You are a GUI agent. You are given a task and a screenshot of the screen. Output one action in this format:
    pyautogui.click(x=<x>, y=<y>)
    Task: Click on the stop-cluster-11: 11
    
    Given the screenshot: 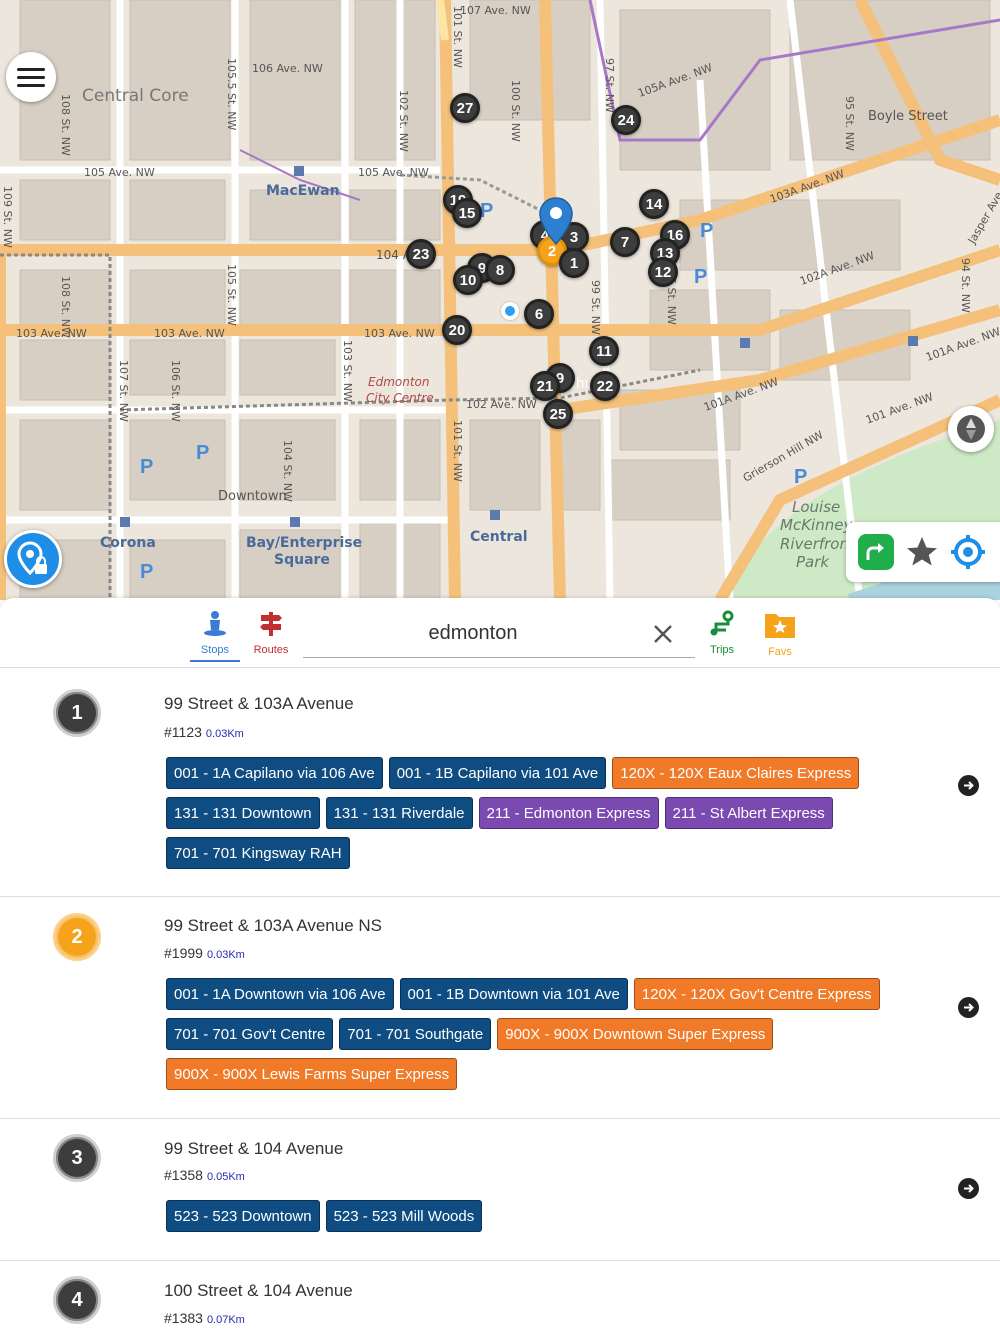 What is the action you would take?
    pyautogui.click(x=604, y=351)
    